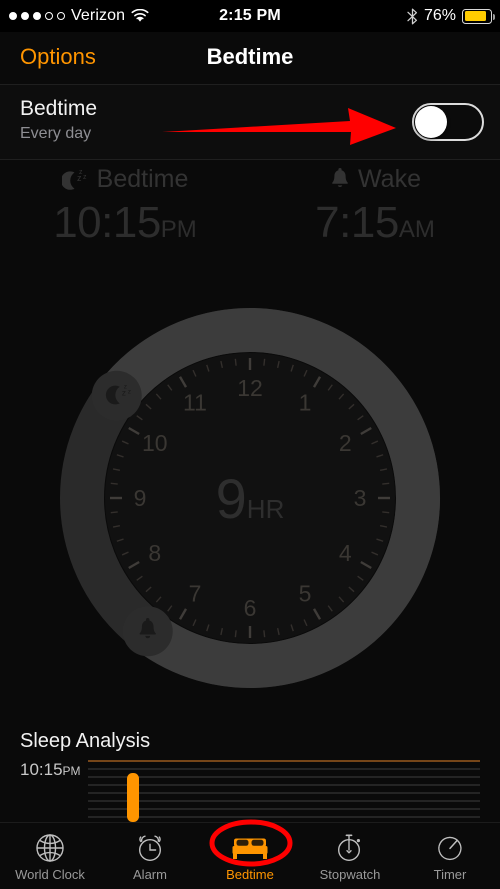  Describe the element at coordinates (150, 874) in the screenshot. I see `tab-label-alarm: Alarm` at that location.